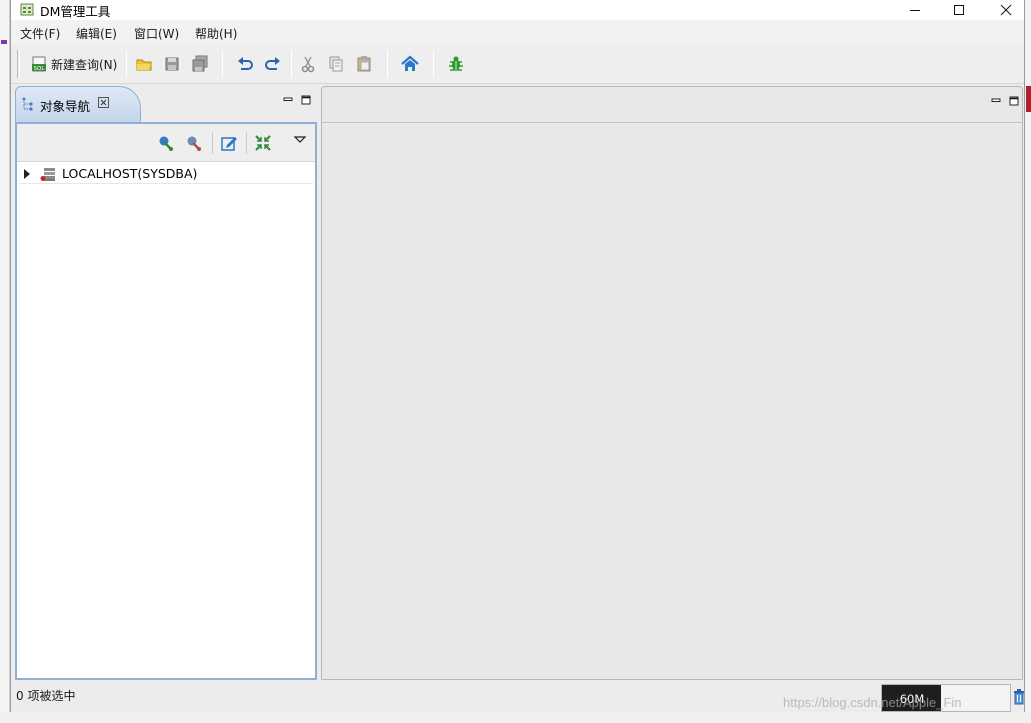 This screenshot has height=723, width=1031. What do you see at coordinates (27, 174) in the screenshot?
I see `expand-arrow-icon` at bounding box center [27, 174].